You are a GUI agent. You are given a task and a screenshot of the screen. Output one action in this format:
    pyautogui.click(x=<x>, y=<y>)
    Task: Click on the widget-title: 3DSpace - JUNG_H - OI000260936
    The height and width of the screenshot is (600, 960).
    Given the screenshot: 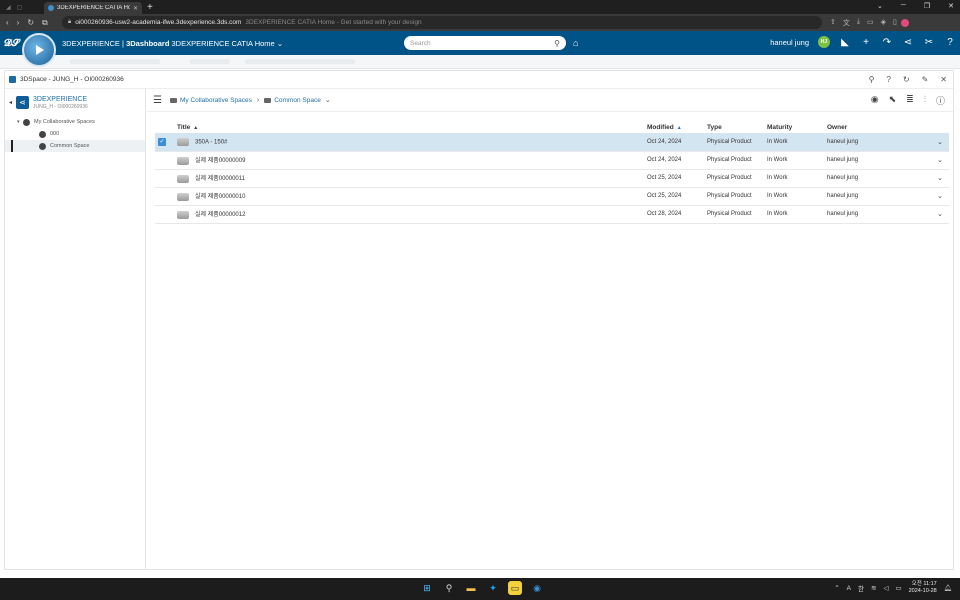 What is the action you would take?
    pyautogui.click(x=72, y=79)
    